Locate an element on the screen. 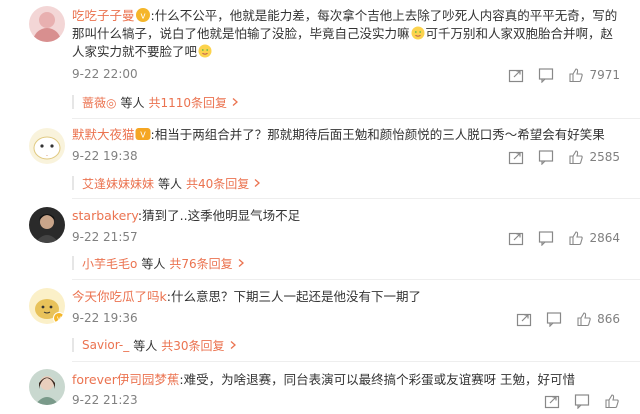 The image size is (640, 414). like-count: 2585 is located at coordinates (604, 157).